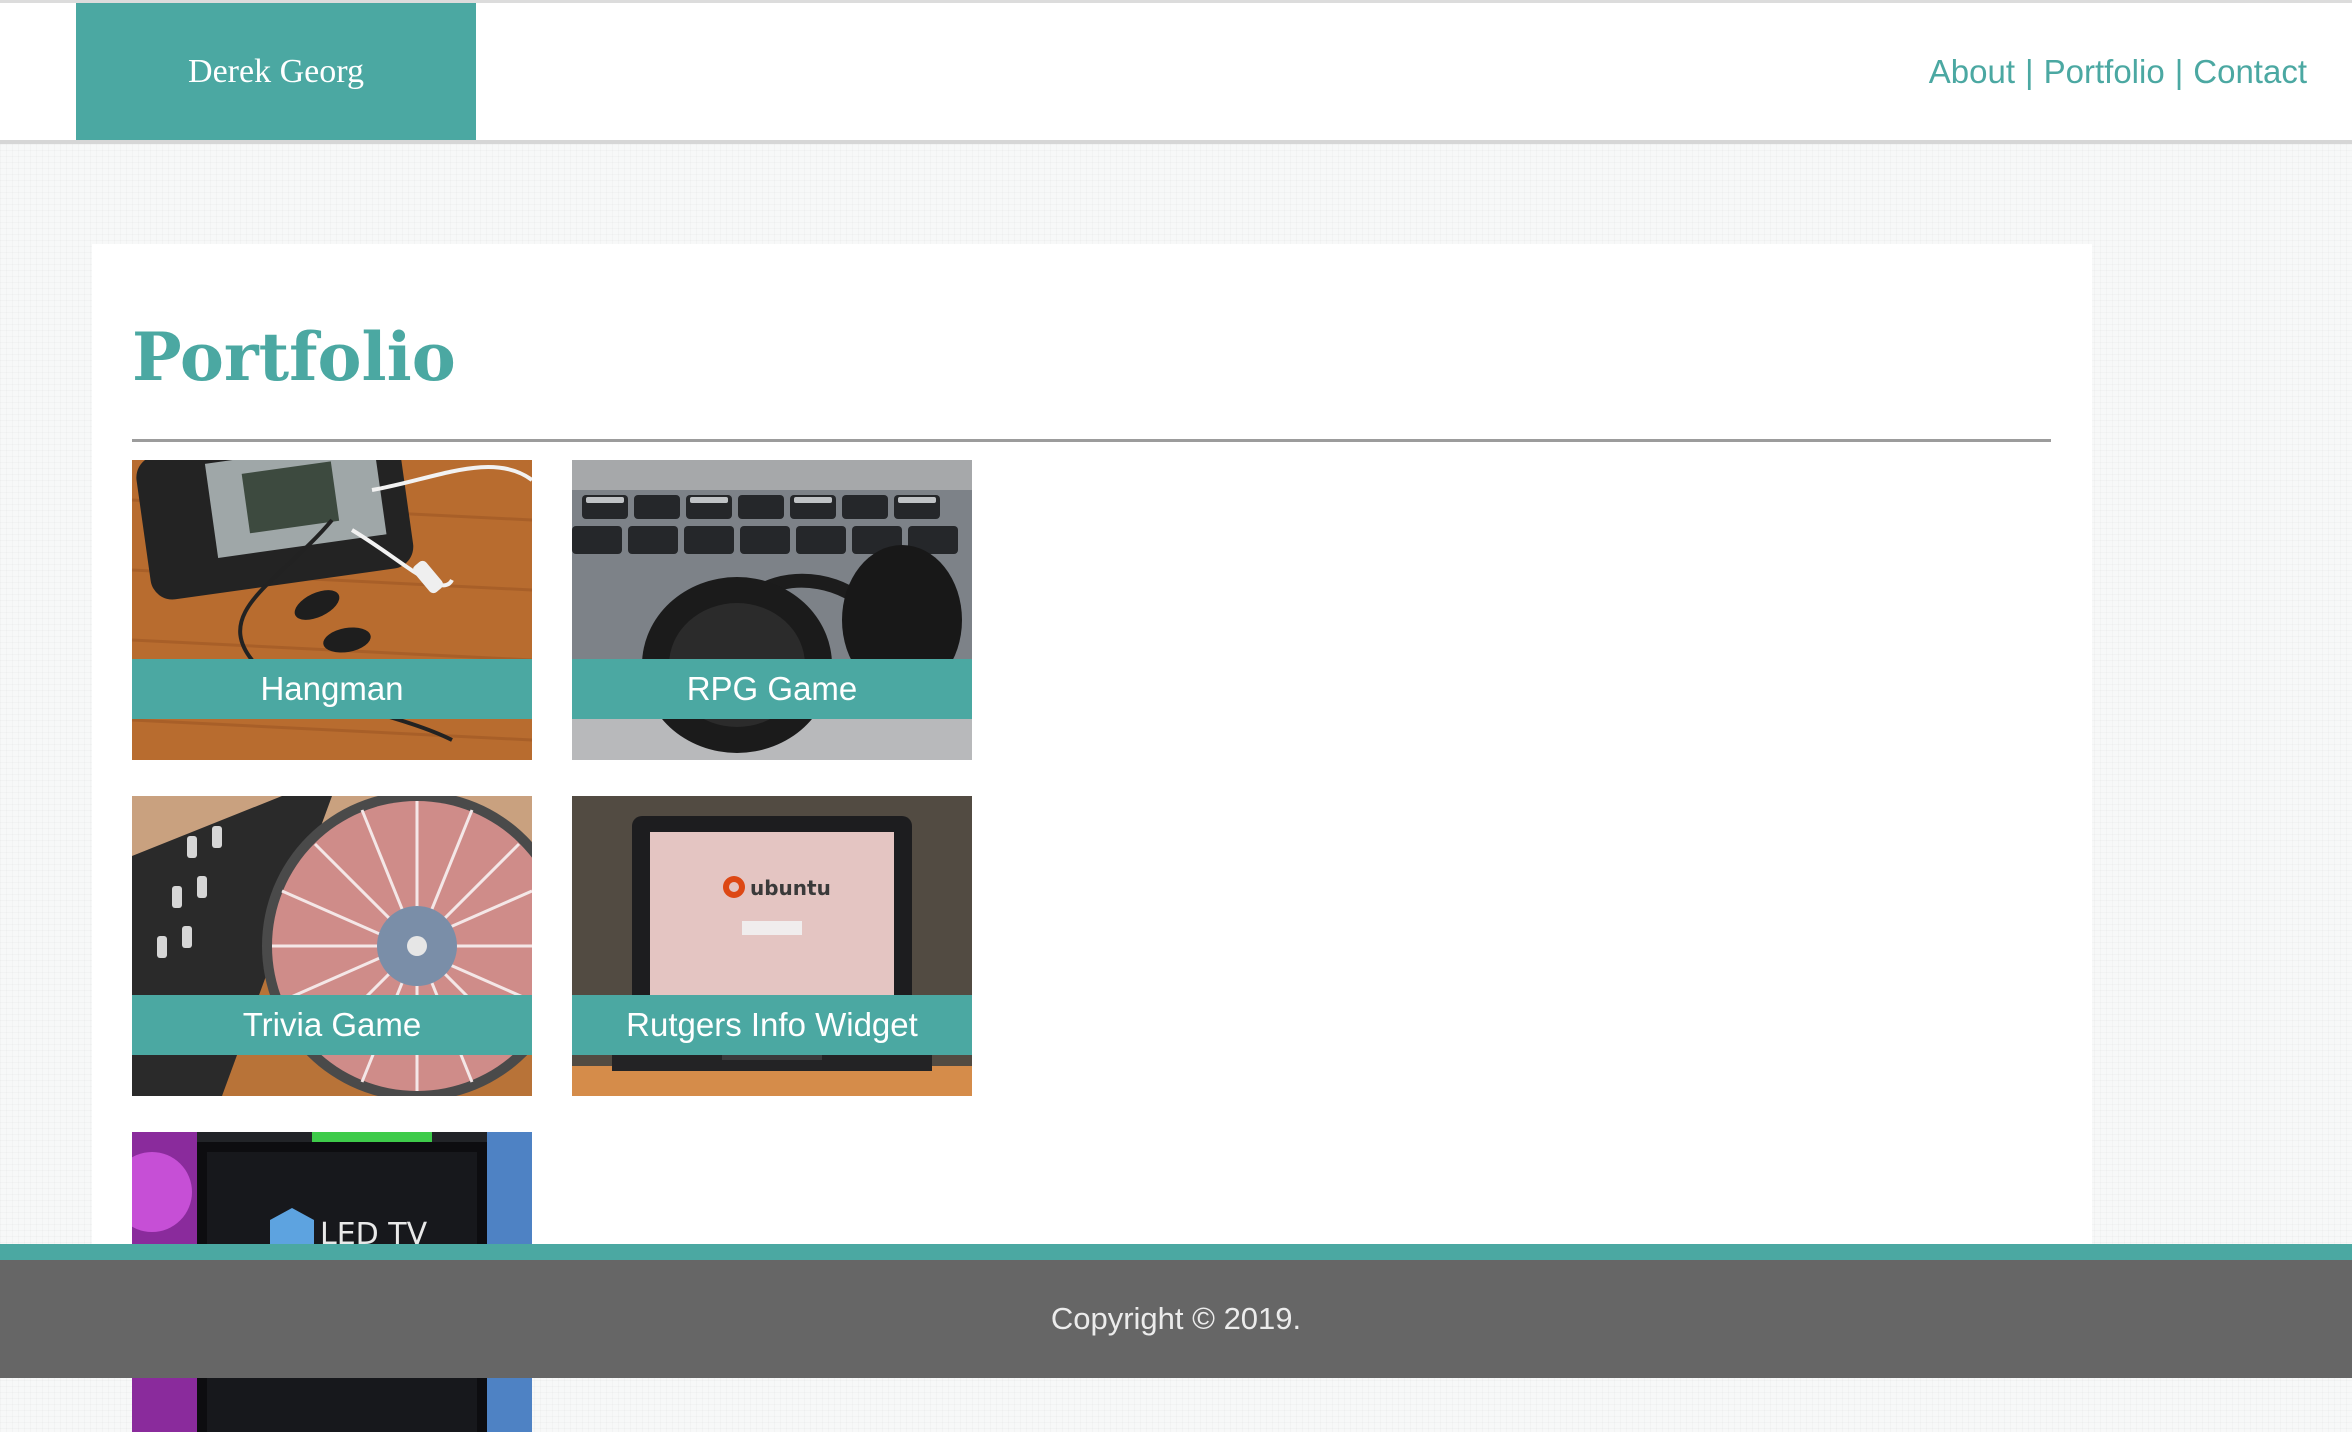 Image resolution: width=2352 pixels, height=1432 pixels. What do you see at coordinates (332, 610) in the screenshot?
I see `project-card-hangman: Hangman` at bounding box center [332, 610].